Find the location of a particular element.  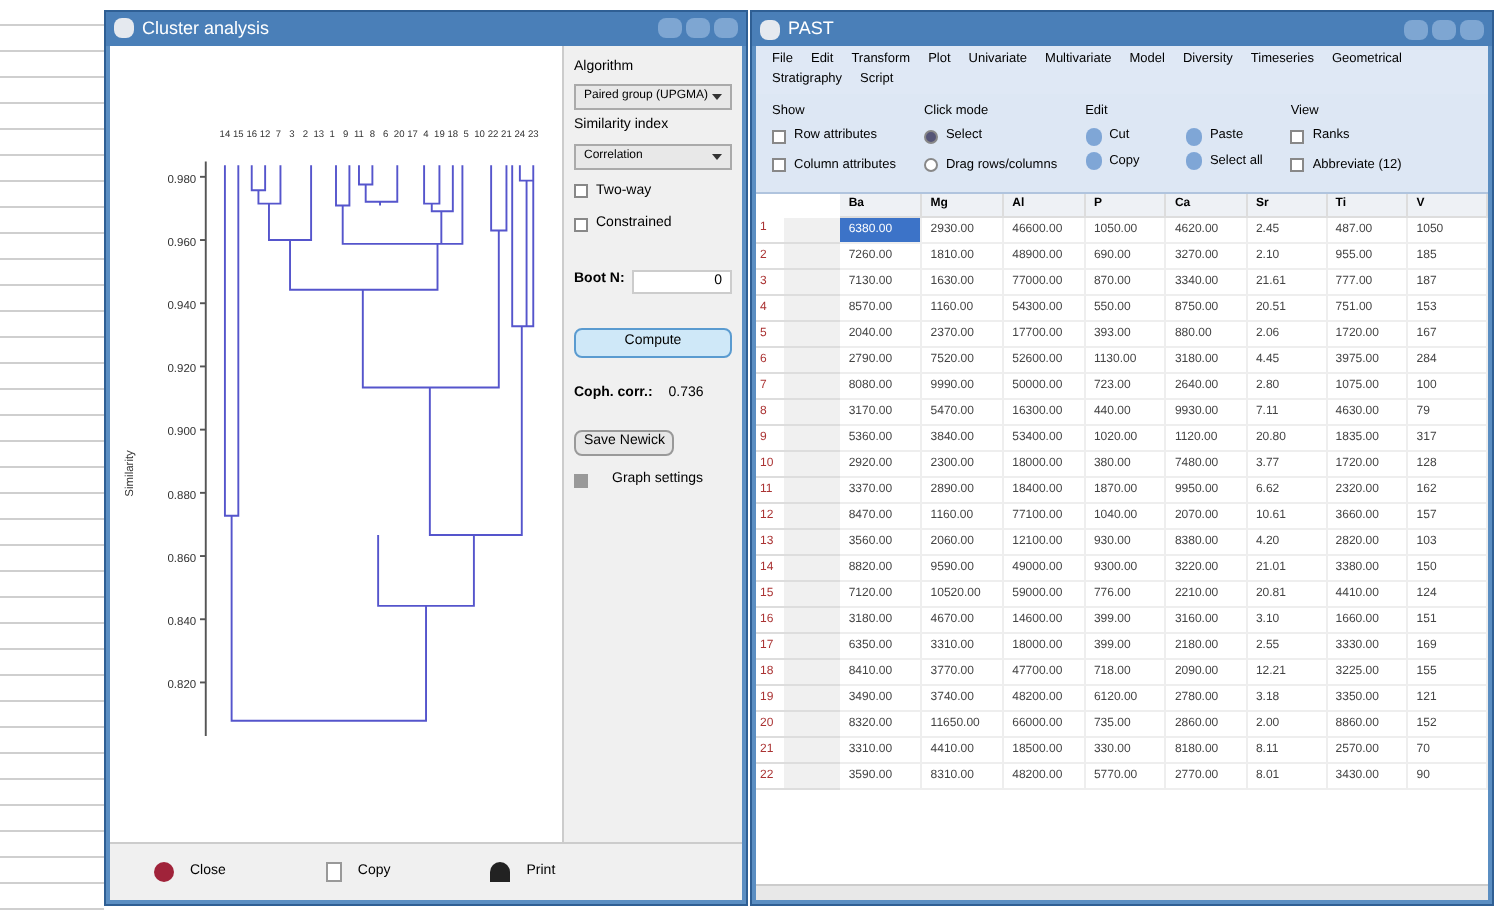

copy-icon is located at coordinates (333, 871).